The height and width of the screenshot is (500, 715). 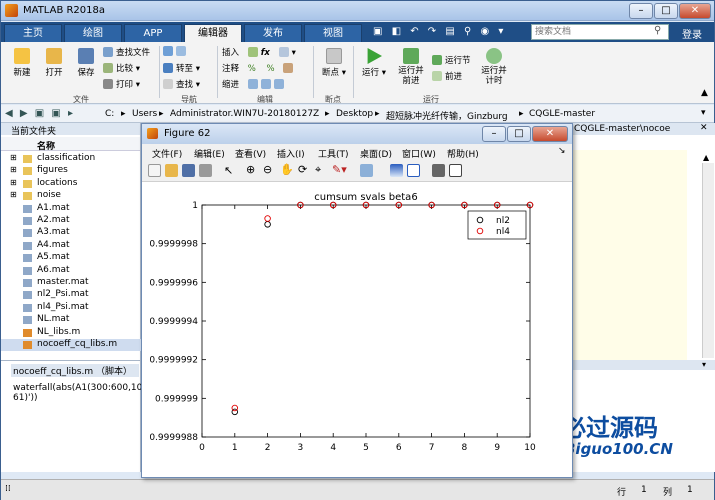 What do you see at coordinates (176, 51) in the screenshot?
I see `back-forward-buttons` at bounding box center [176, 51].